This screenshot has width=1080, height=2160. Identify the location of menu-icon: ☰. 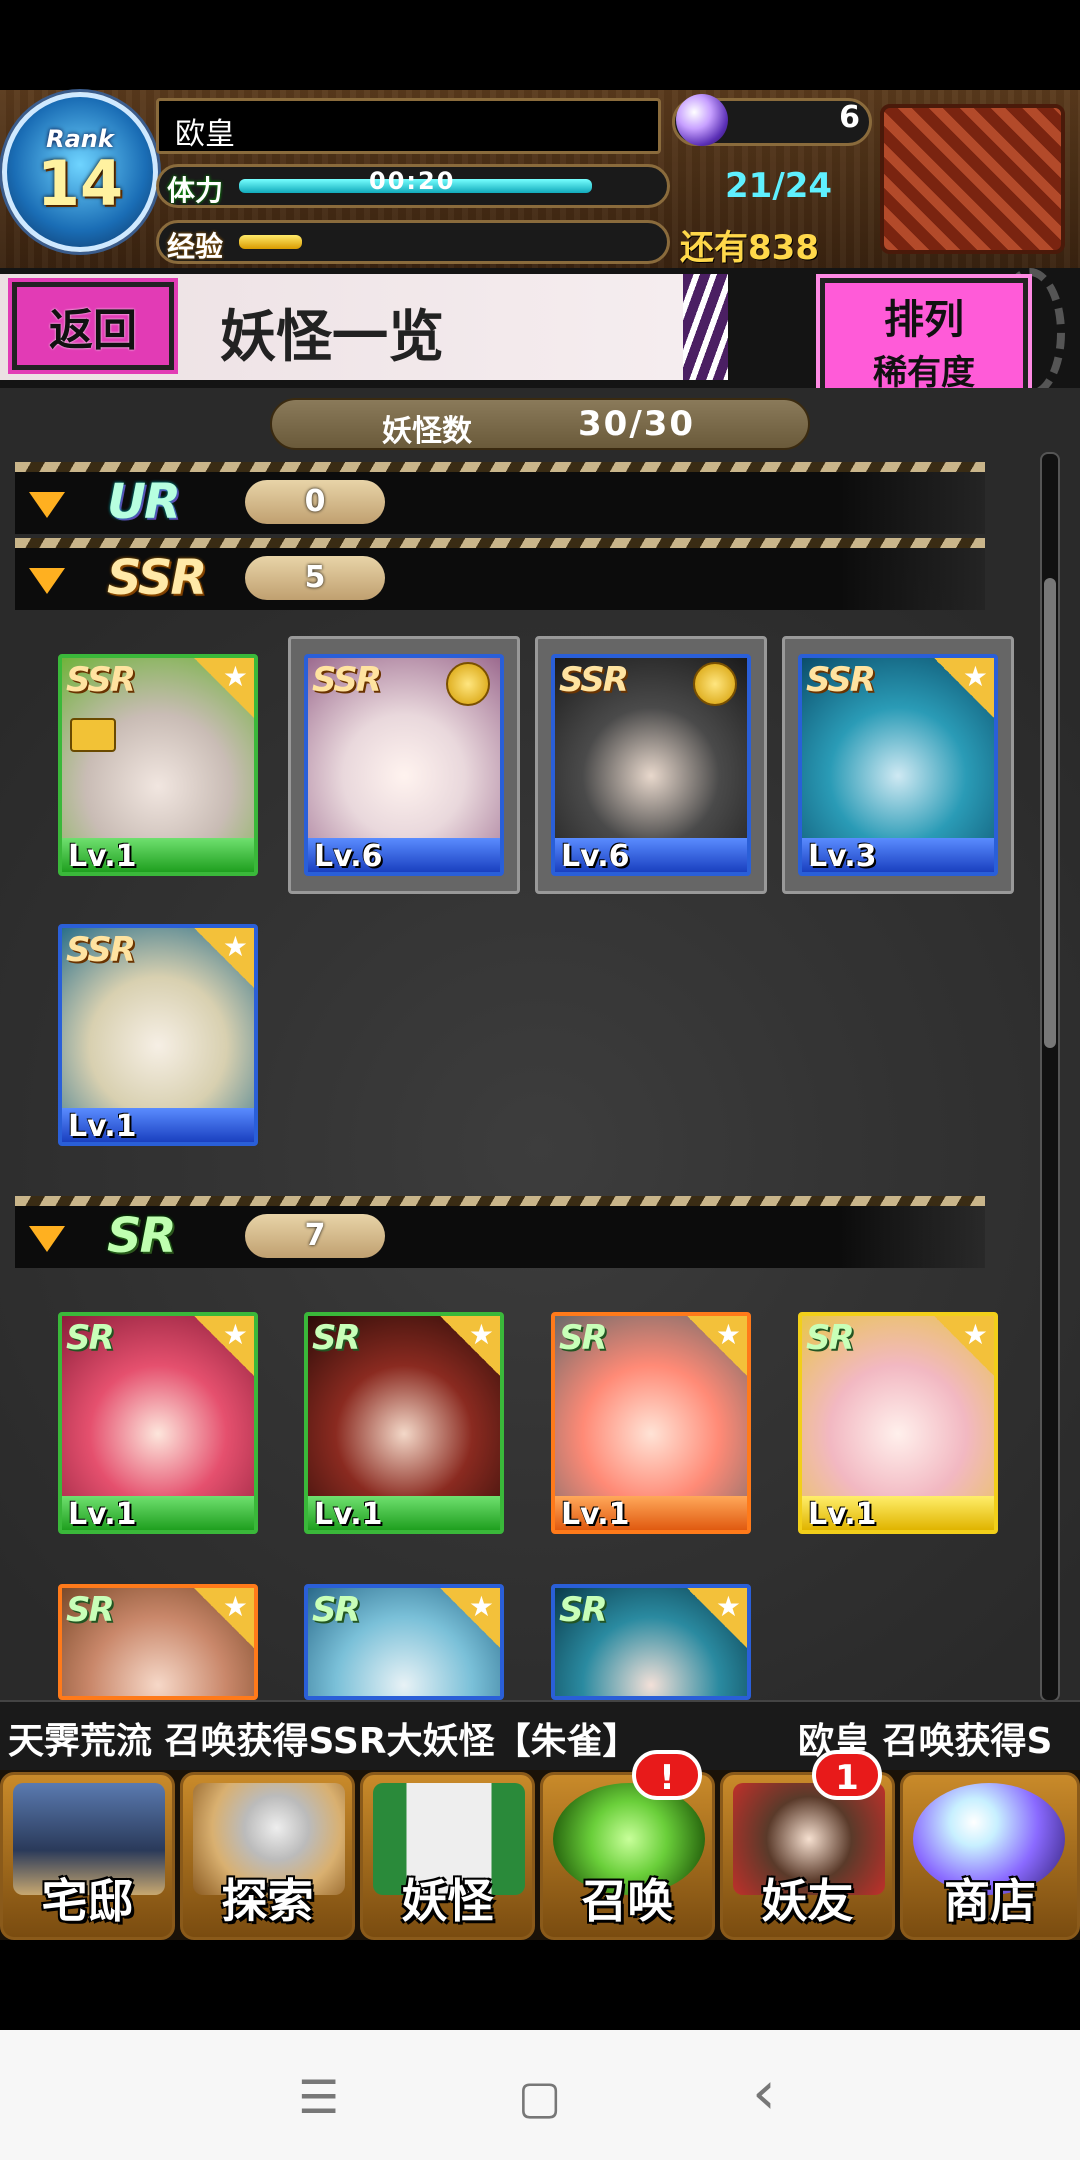
(318, 2097).